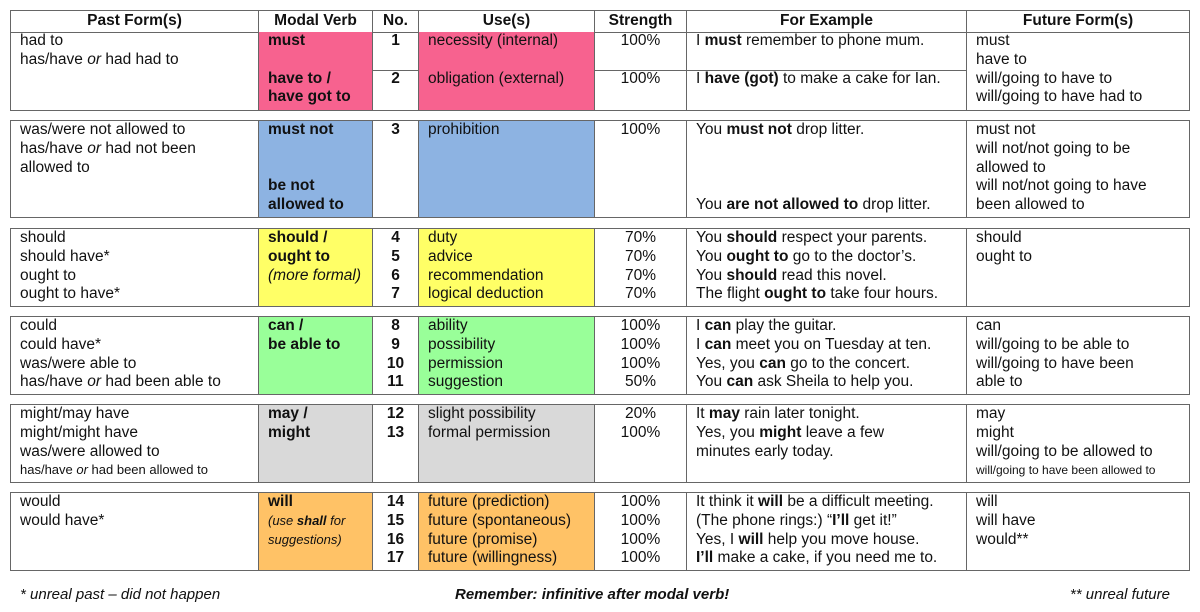 This screenshot has height=612, width=1200. What do you see at coordinates (462, 344) in the screenshot?
I see `cell-line: possibility` at bounding box center [462, 344].